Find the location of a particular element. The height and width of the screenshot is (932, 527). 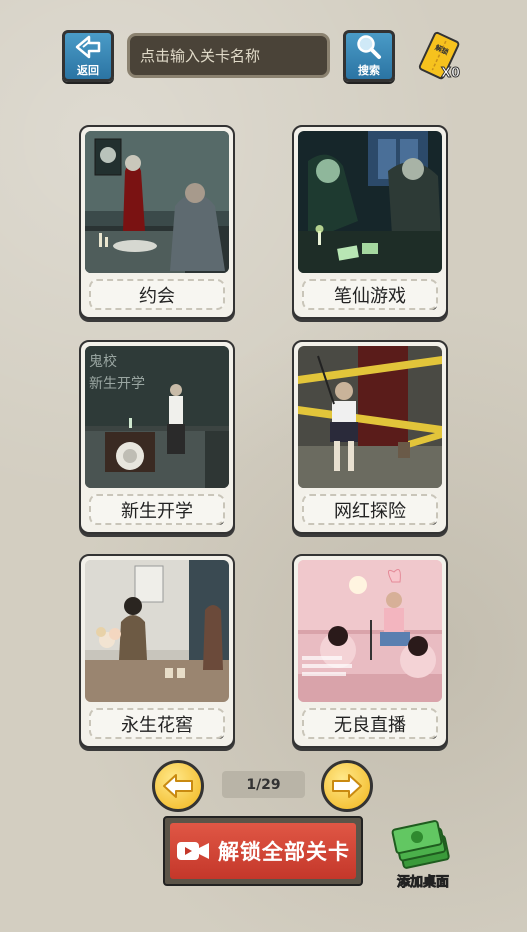

add-desktop-button: 添加桌面 is located at coordinates (423, 854).